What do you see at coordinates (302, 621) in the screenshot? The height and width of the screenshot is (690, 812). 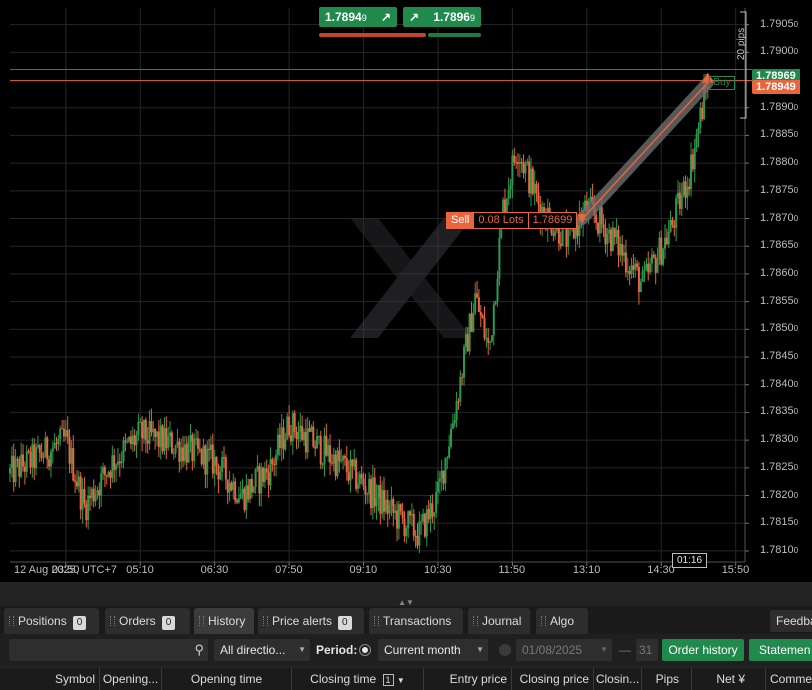 I see `tab-label: Price alerts` at bounding box center [302, 621].